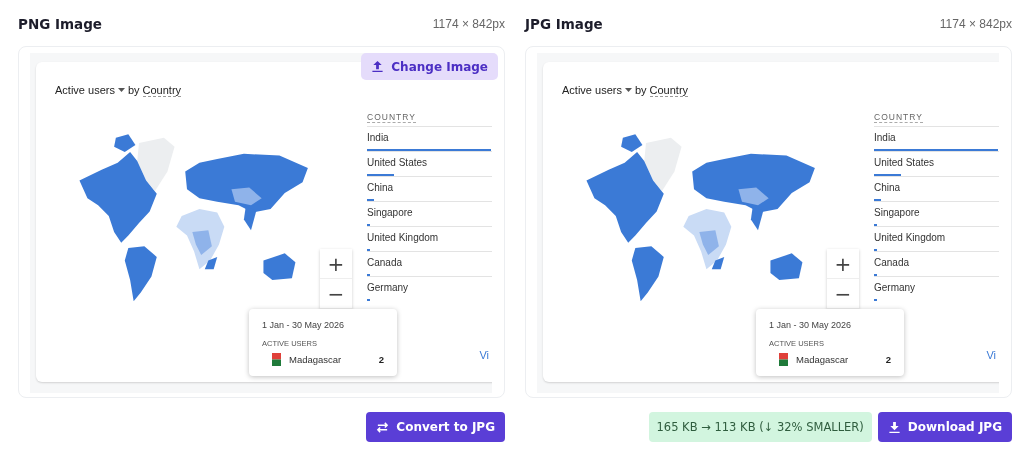 This screenshot has height=452, width=1024. I want to click on upload-icon, so click(378, 66).